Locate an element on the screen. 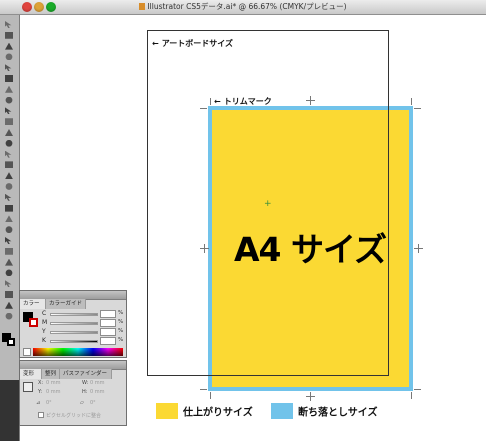  graph-tool-glyph is located at coordinates (9, 273).